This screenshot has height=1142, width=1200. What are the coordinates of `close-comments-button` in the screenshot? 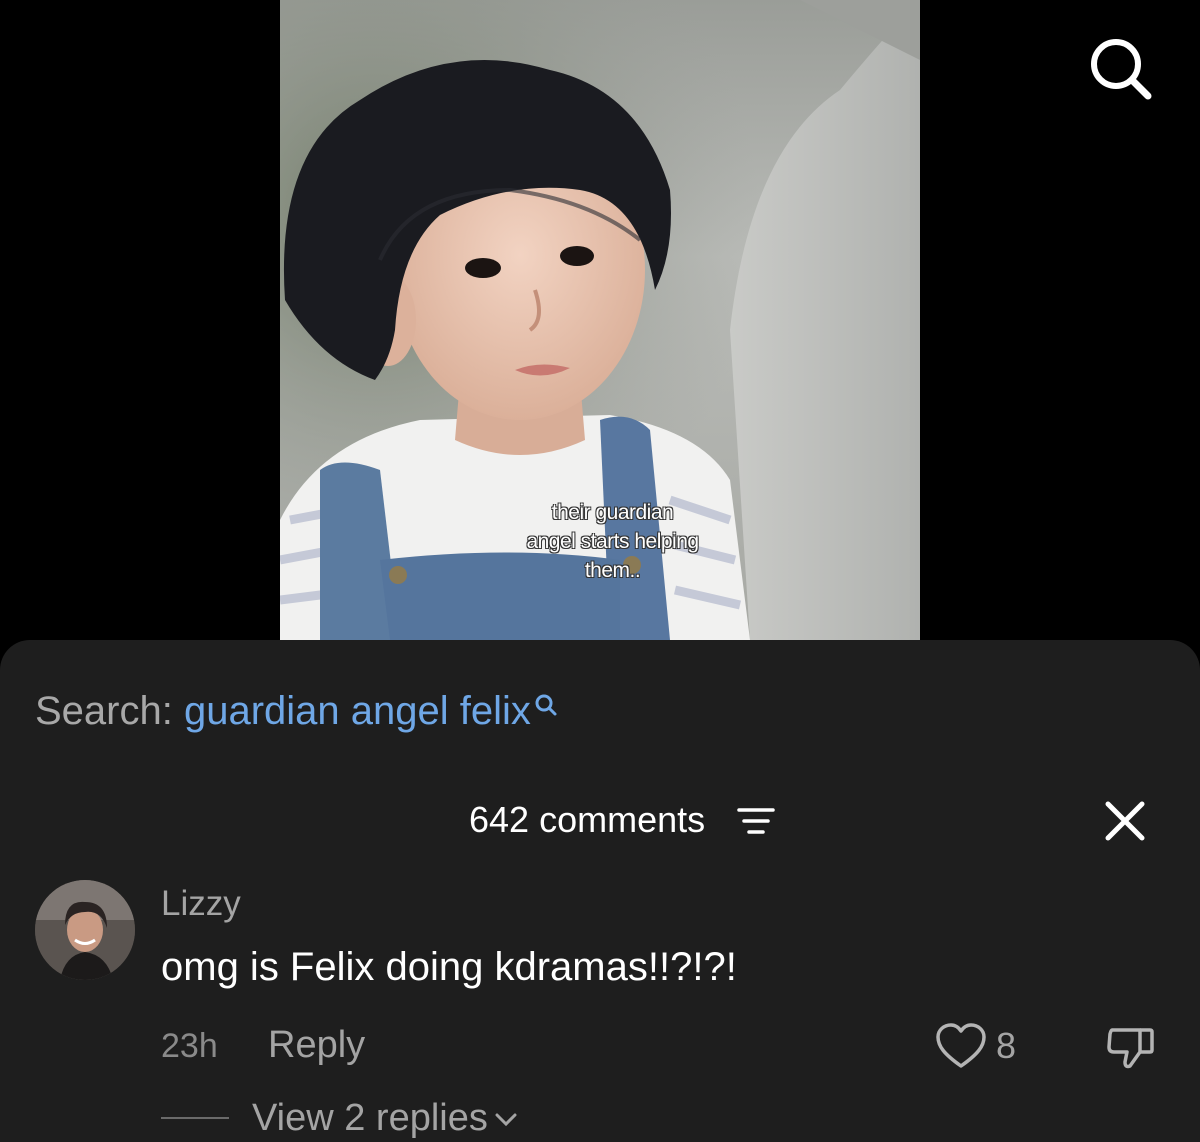 It's located at (1125, 821).